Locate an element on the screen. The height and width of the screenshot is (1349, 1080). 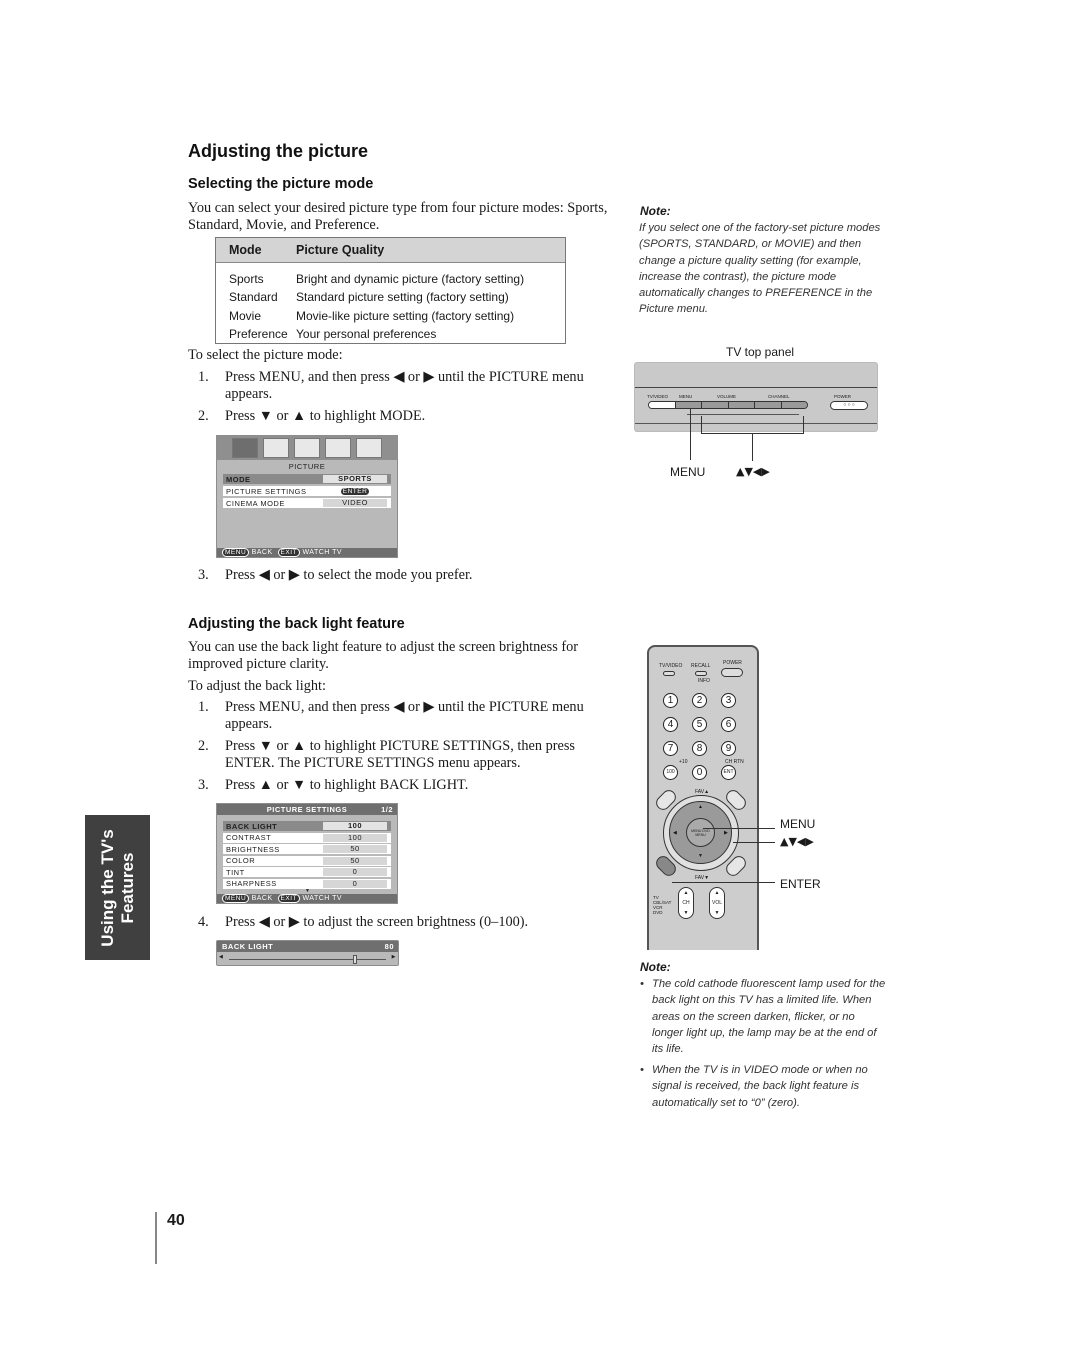
osd-item-value: SPORTS is located at coordinates (355, 479).